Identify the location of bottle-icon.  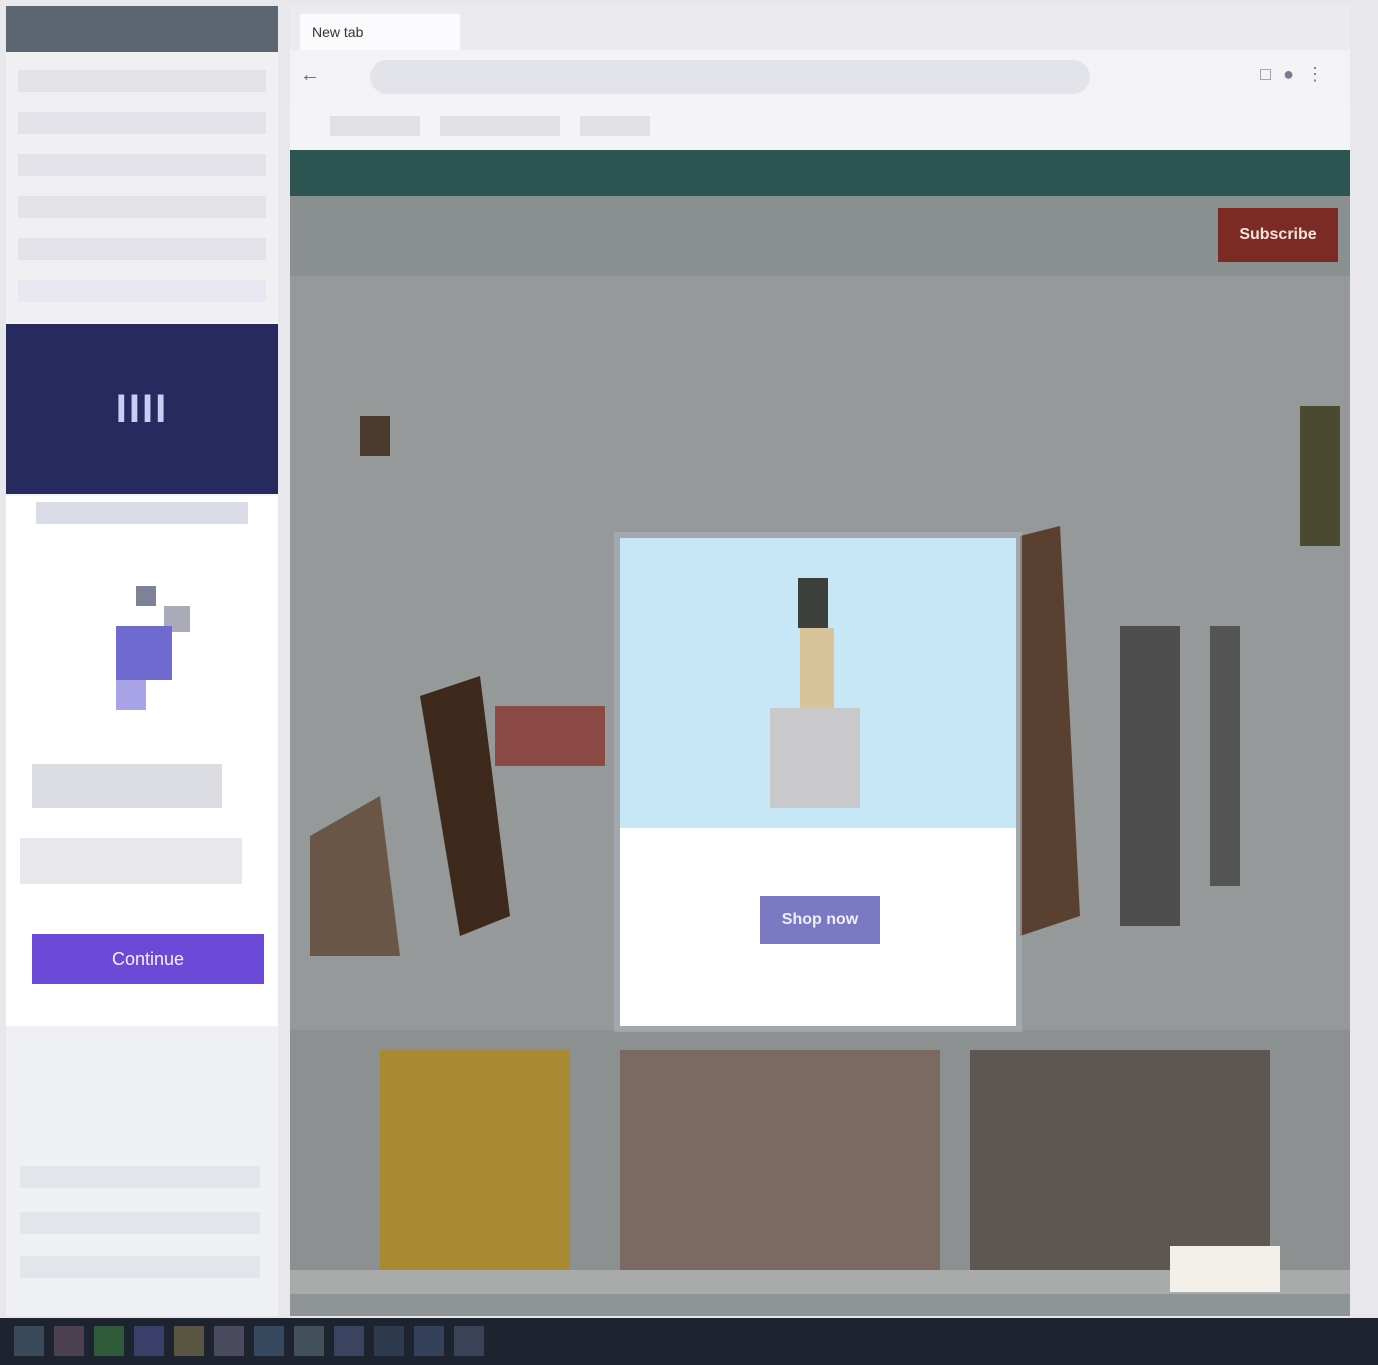
(815, 693).